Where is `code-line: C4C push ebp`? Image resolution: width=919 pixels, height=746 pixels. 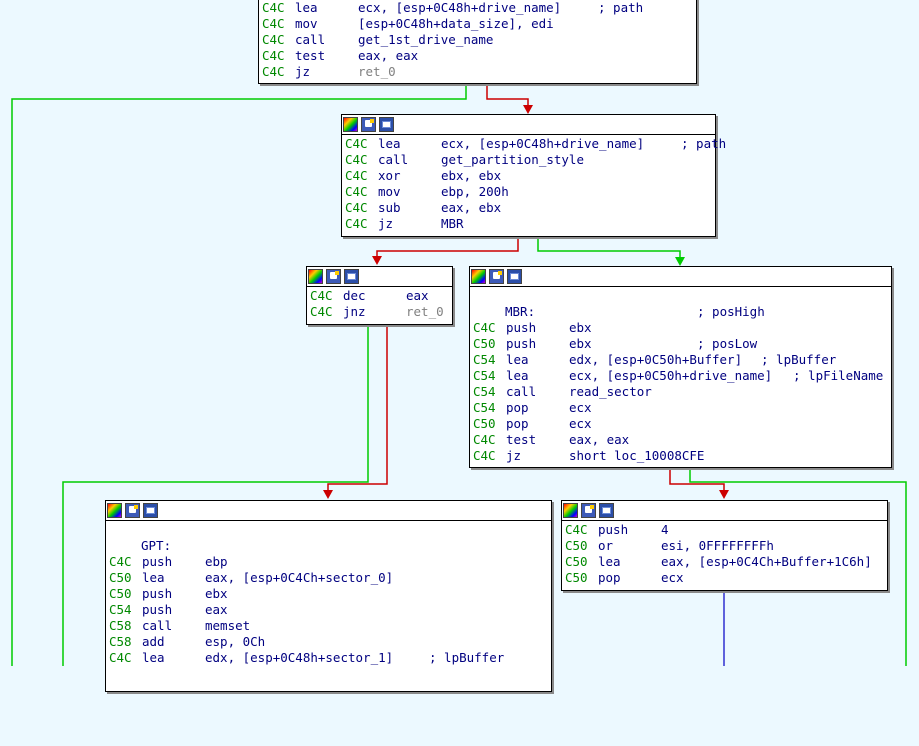 code-line: C4C push ebp is located at coordinates (328, 562).